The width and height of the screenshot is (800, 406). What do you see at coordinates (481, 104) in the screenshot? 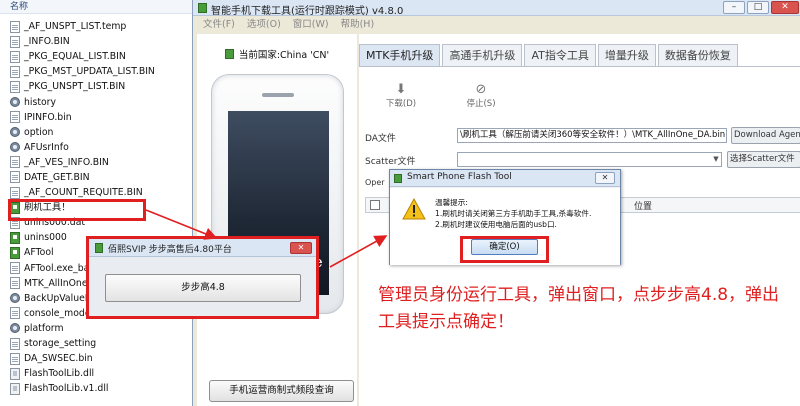
I see `stop-label: 停止(S)` at bounding box center [481, 104].